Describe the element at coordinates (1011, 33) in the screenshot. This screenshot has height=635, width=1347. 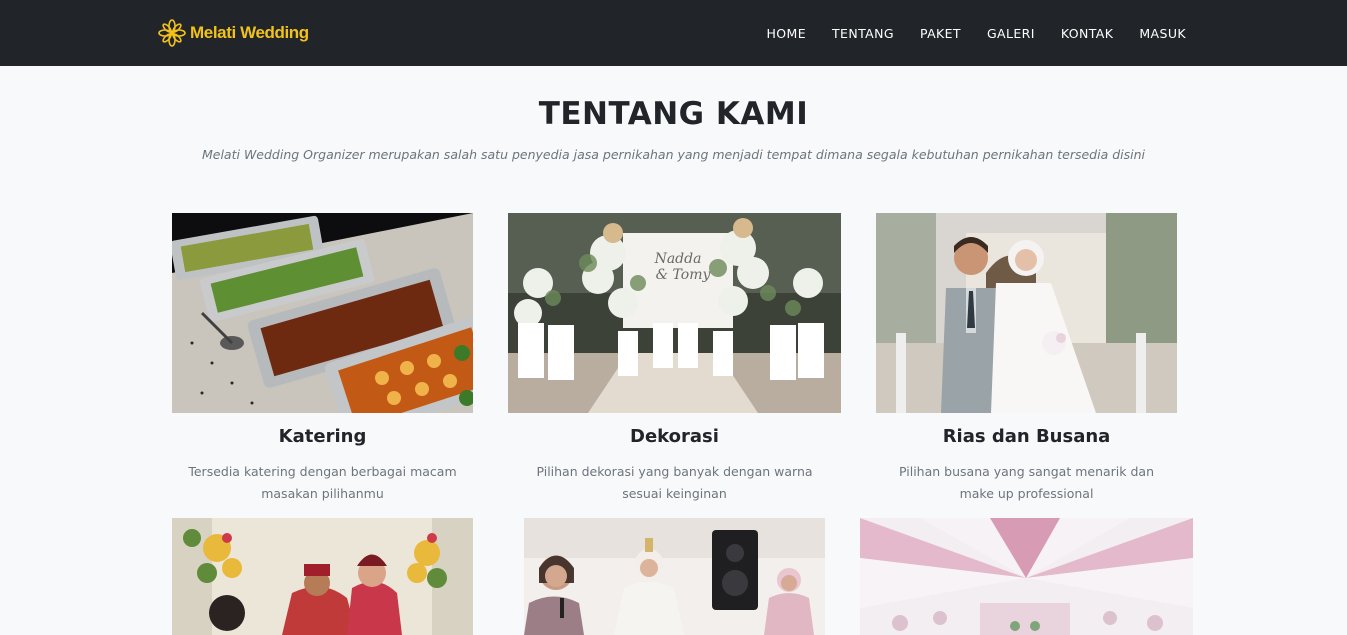
I see `nav-galeri: GALERI` at that location.